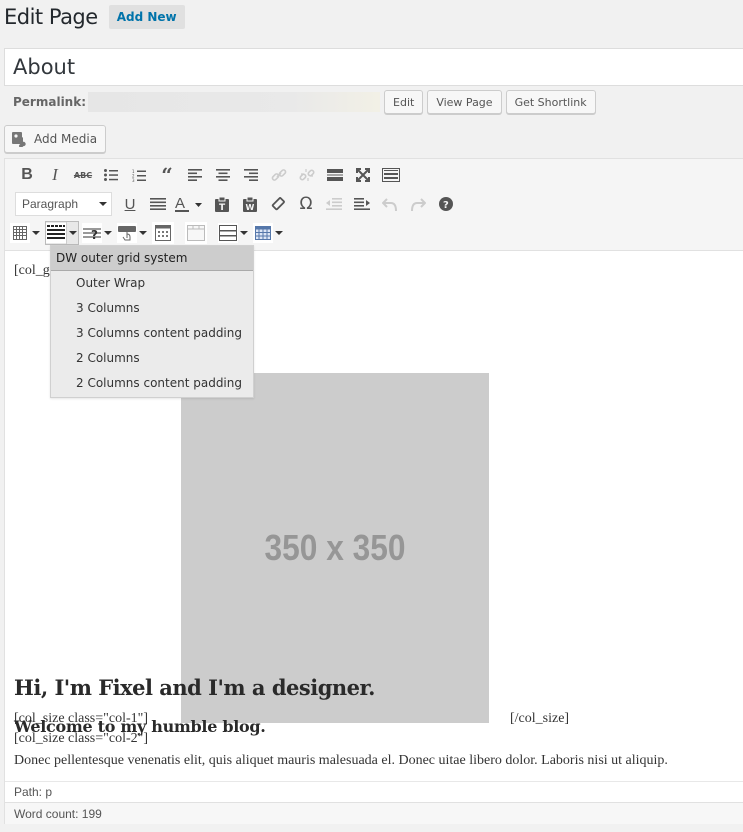 The image size is (743, 832). Describe the element at coordinates (228, 233) in the screenshot. I see `layout-icon` at that location.